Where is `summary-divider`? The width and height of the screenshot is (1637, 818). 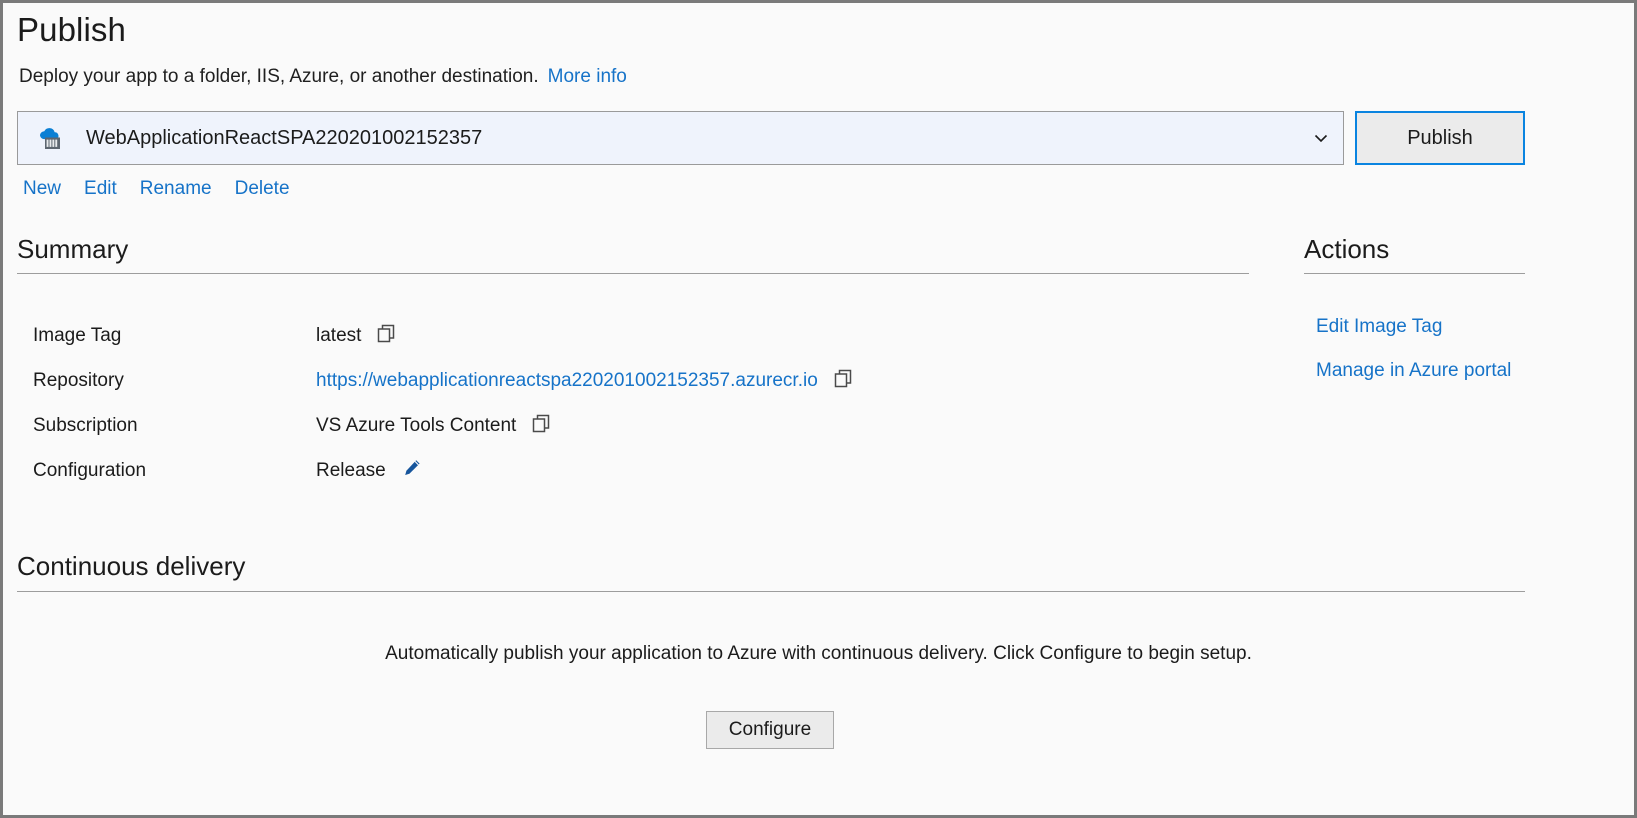
summary-divider is located at coordinates (633, 273).